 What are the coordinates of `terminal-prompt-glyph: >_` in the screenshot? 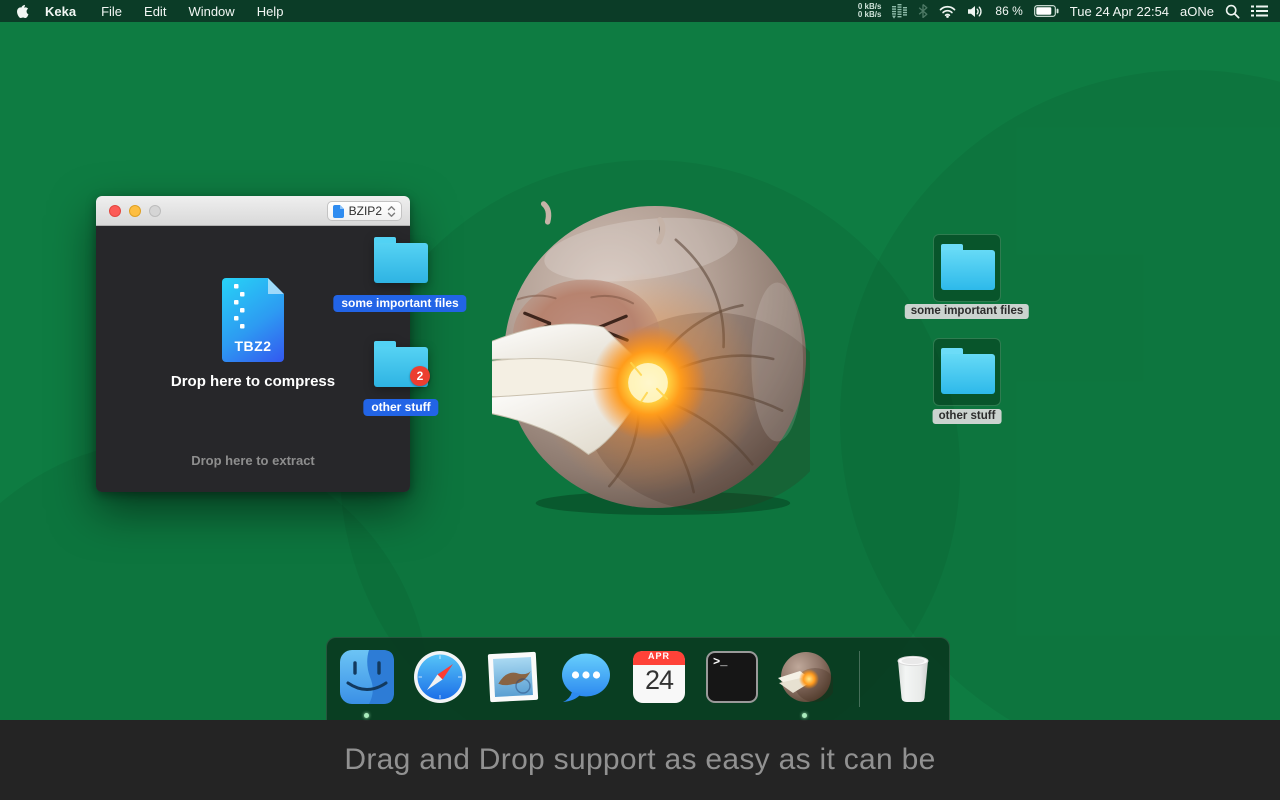 It's located at (720, 662).